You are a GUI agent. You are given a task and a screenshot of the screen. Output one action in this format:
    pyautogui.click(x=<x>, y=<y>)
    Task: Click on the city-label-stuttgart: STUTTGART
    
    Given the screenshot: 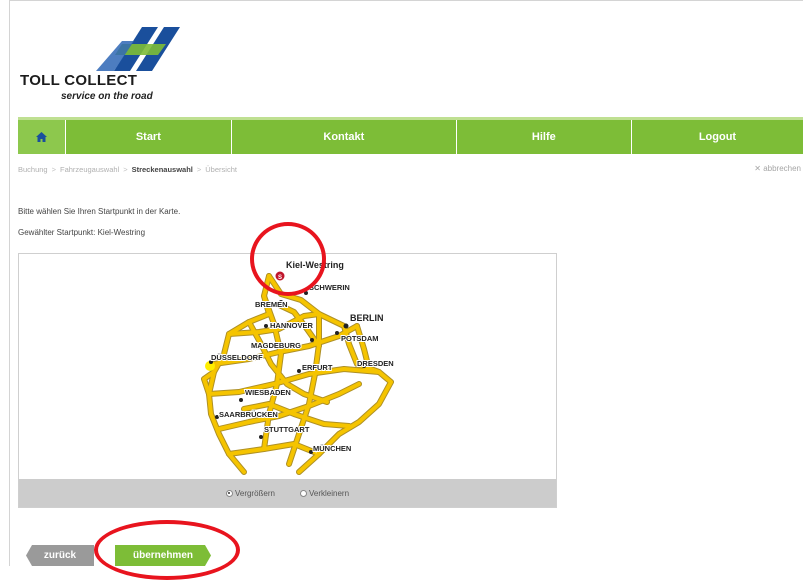 What is the action you would take?
    pyautogui.click(x=287, y=429)
    